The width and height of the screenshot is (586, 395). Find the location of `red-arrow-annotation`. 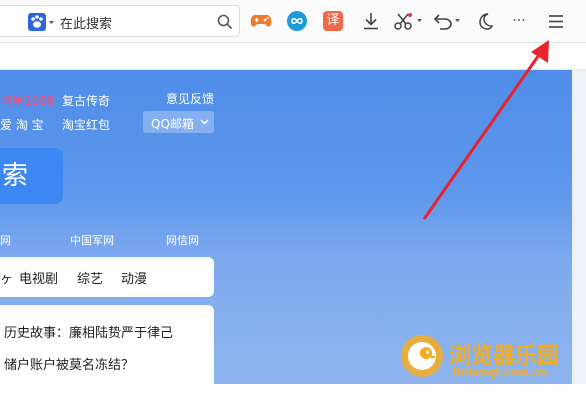

red-arrow-annotation is located at coordinates (485, 130).